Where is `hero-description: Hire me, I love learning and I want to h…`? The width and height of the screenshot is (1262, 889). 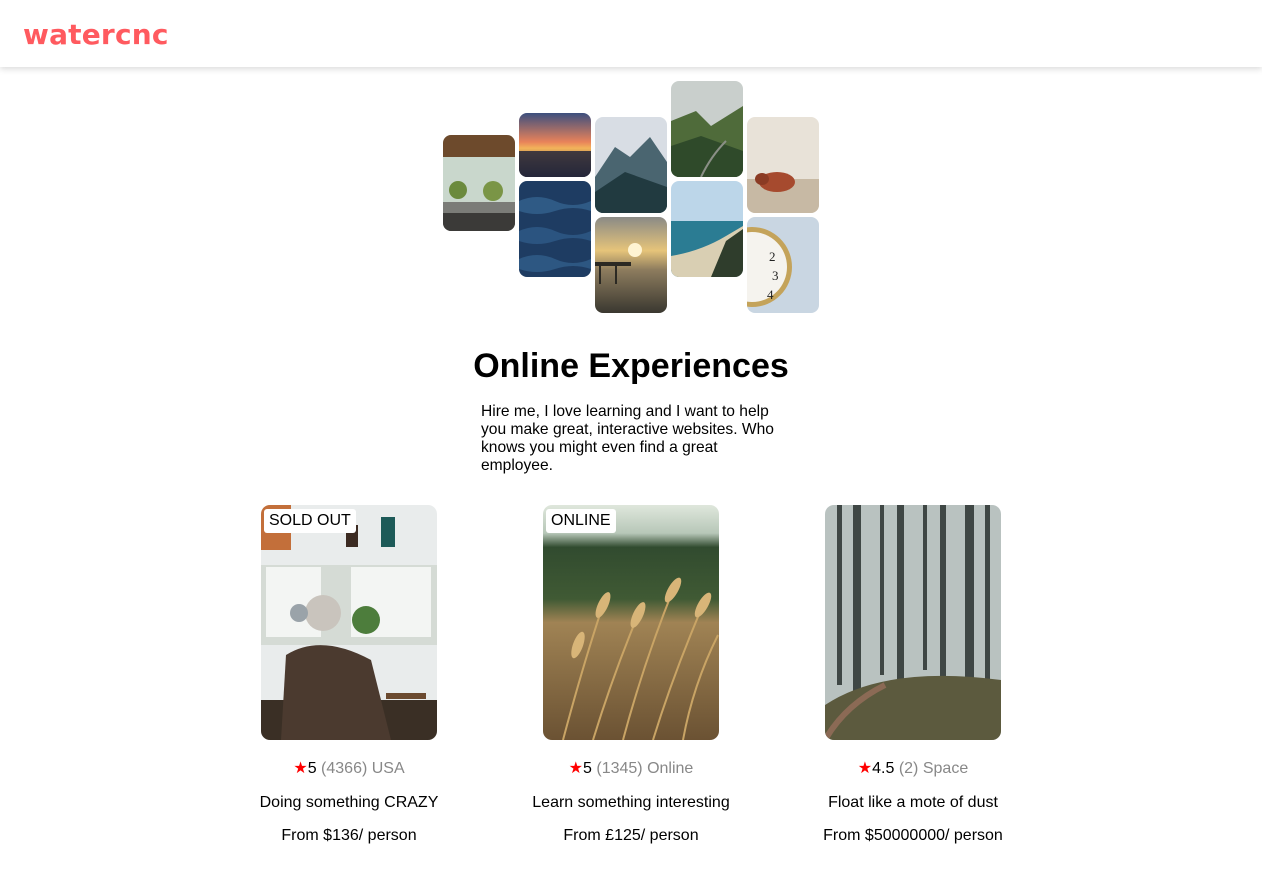 hero-description: Hire me, I love learning and I want to h… is located at coordinates (627, 438).